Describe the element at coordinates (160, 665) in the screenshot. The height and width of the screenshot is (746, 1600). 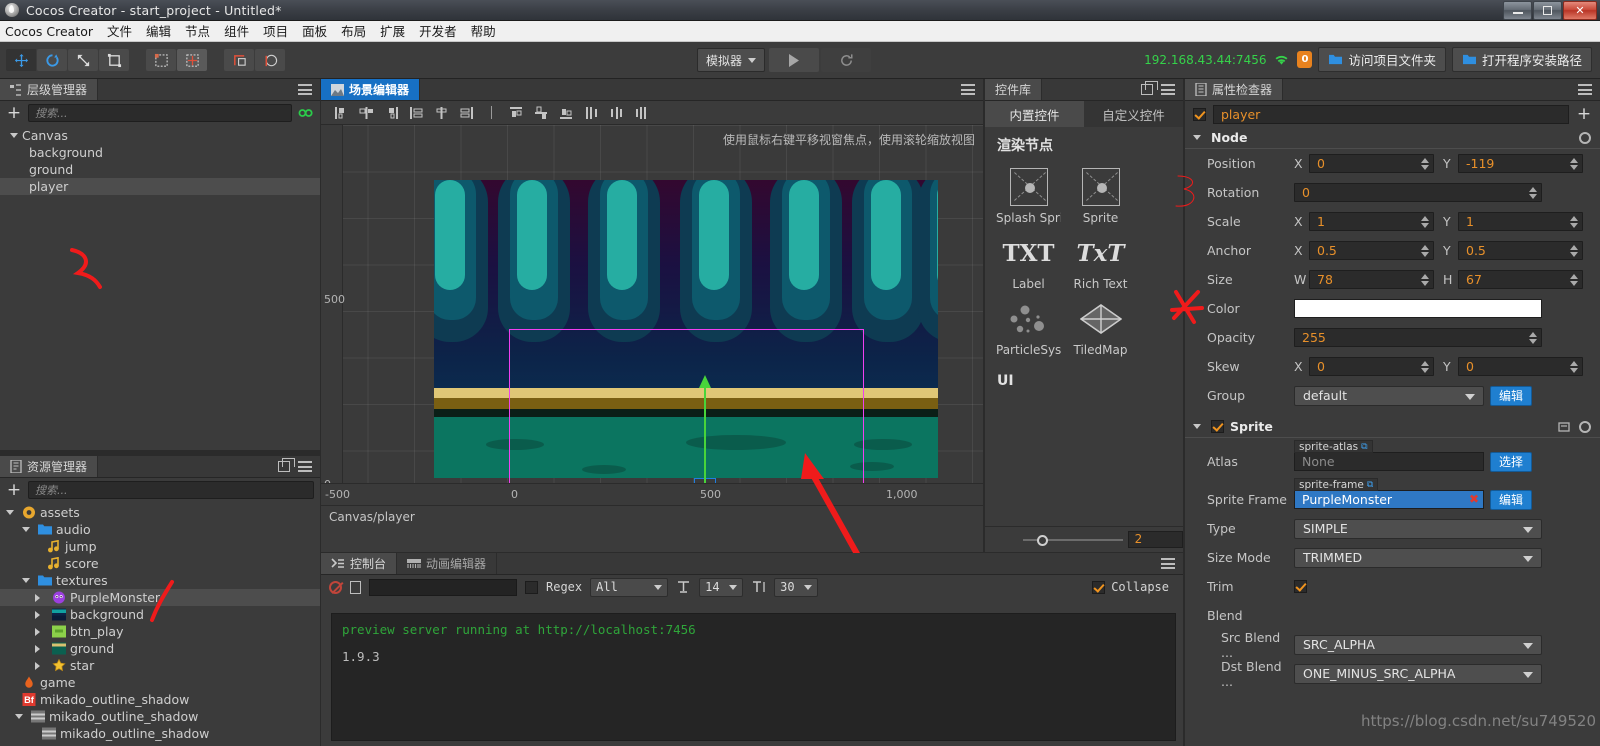
I see `asset-row-star: star` at that location.